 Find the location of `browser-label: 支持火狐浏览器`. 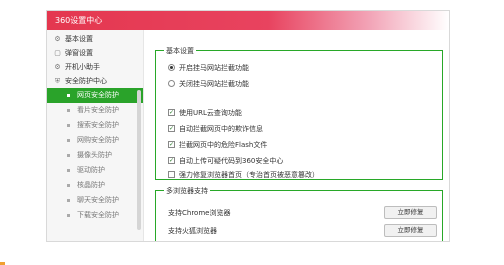

browser-label: 支持火狐浏览器 is located at coordinates (192, 231).